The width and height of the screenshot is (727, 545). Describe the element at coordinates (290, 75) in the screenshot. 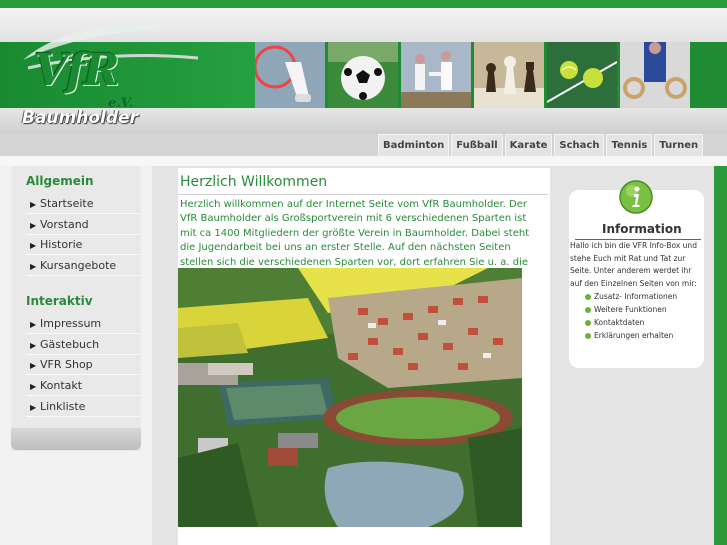

I see `badminton-shuttlecock-photo` at that location.